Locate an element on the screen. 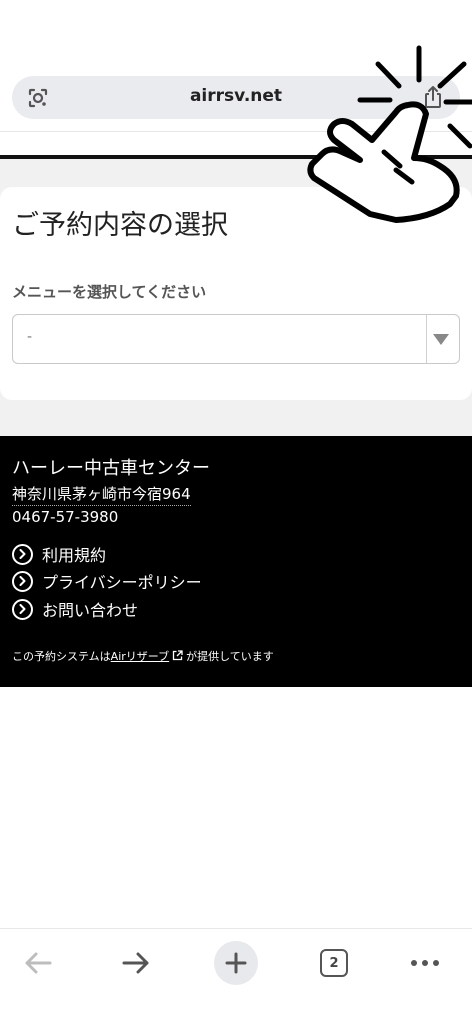 This screenshot has height=1024, width=472. menu-select: - is located at coordinates (236, 339).